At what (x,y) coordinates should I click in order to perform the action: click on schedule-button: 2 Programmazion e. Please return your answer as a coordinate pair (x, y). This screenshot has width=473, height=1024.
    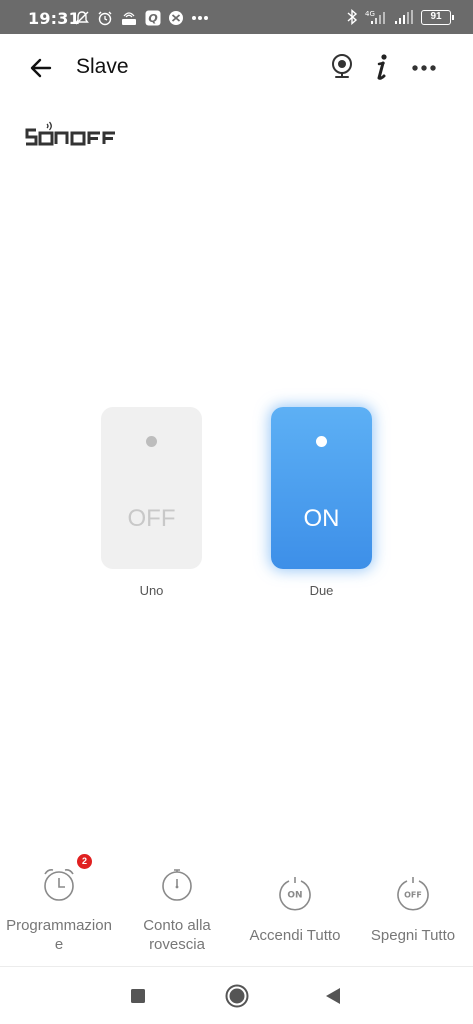
    Looking at the image, I should click on (59, 910).